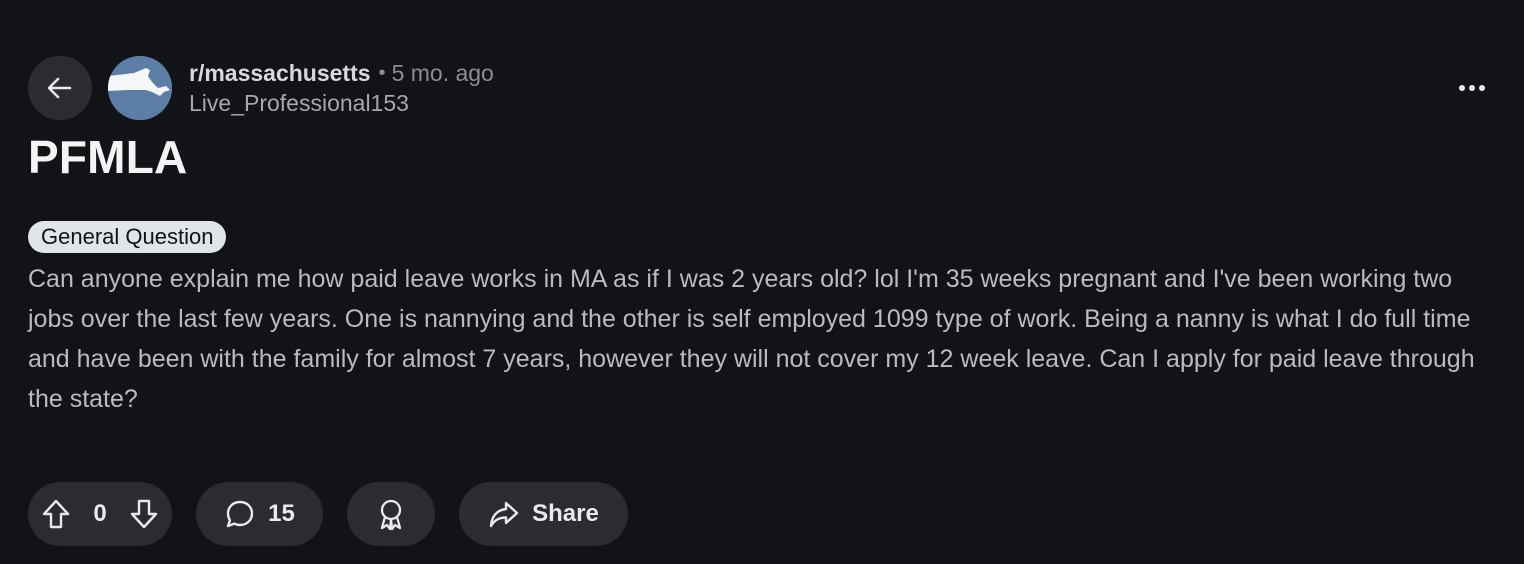  I want to click on post-title: PFMLA, so click(108, 157).